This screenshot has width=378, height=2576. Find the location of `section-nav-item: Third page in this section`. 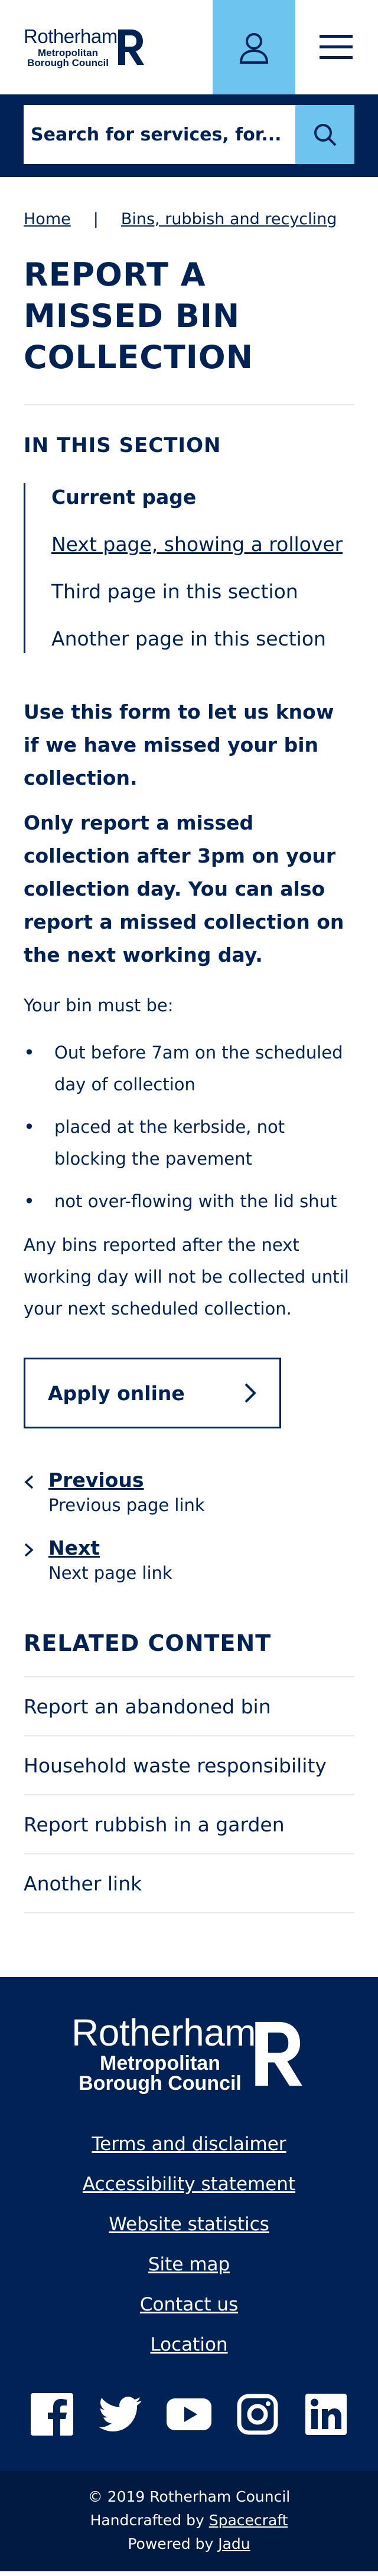

section-nav-item: Third page in this section is located at coordinates (202, 592).